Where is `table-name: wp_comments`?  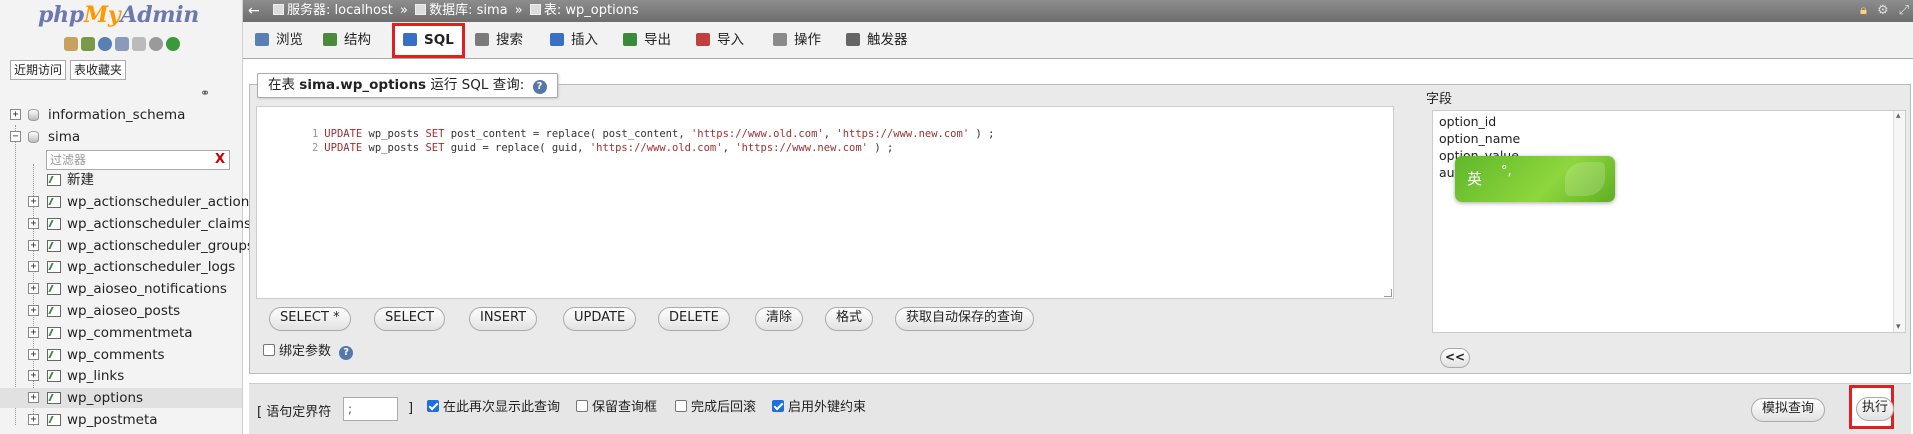
table-name: wp_comments is located at coordinates (116, 355).